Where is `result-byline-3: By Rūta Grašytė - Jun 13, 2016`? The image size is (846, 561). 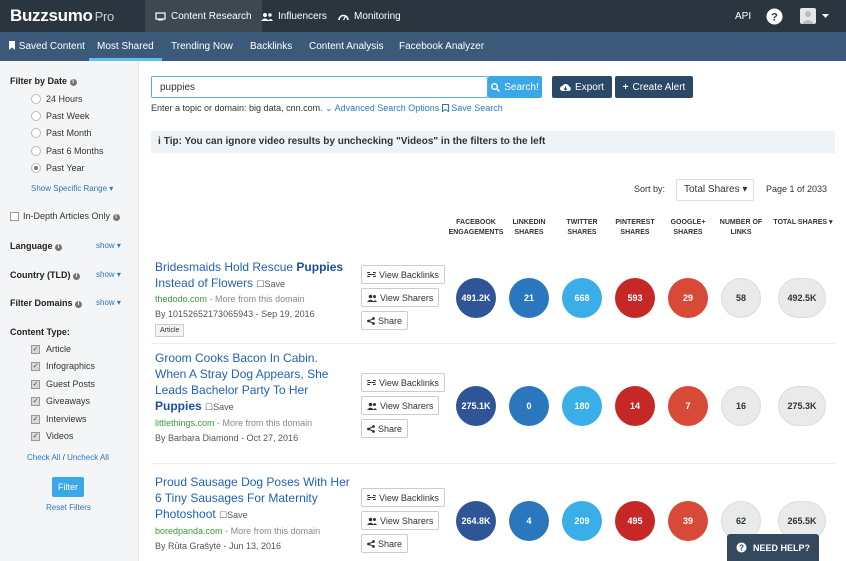
result-byline-3: By Rūta Grašytė - Jun 13, 2016 is located at coordinates (218, 546).